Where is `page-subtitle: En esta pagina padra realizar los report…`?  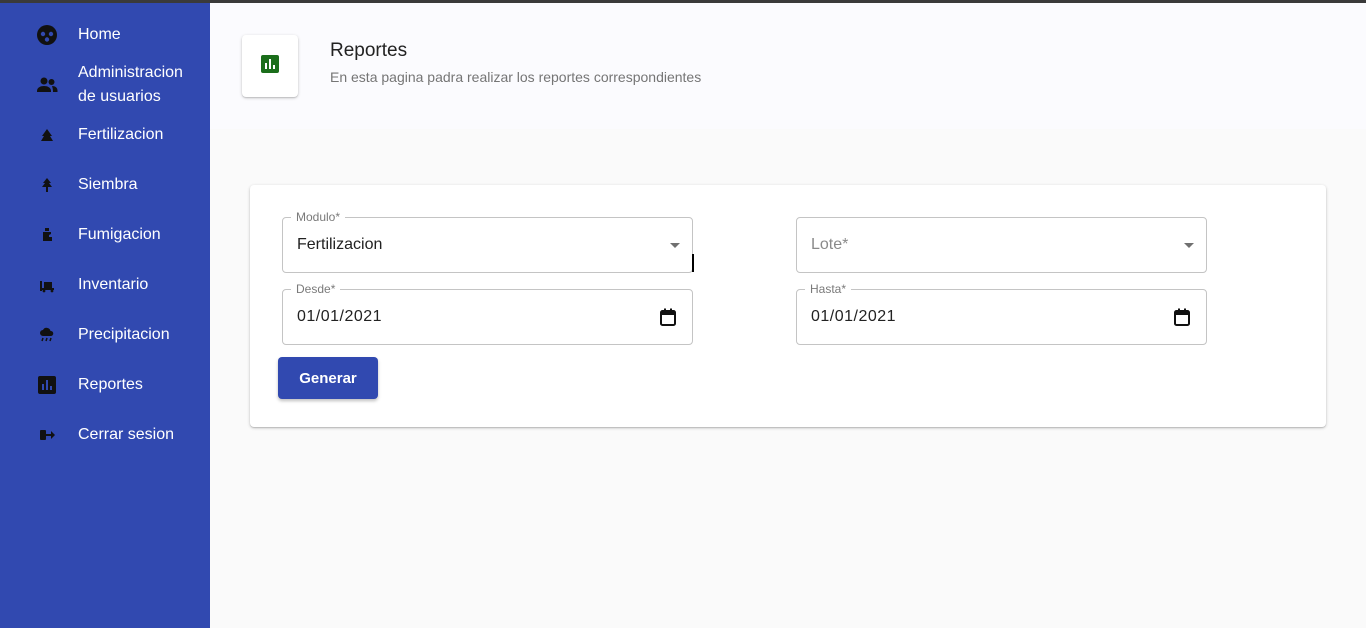
page-subtitle: En esta pagina padra realizar los report… is located at coordinates (516, 77).